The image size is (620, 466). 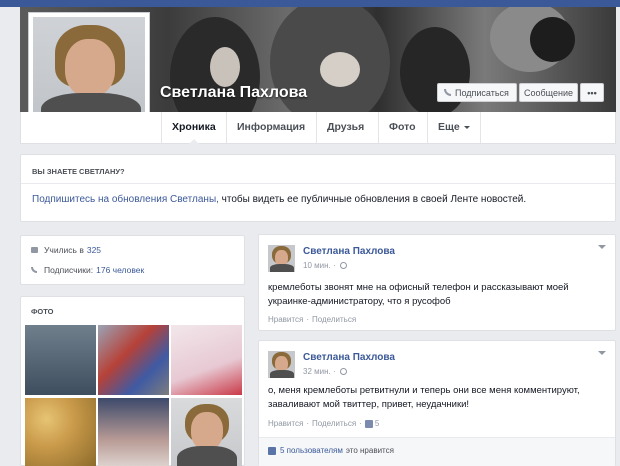 I want to click on like-count: 5, so click(x=377, y=423).